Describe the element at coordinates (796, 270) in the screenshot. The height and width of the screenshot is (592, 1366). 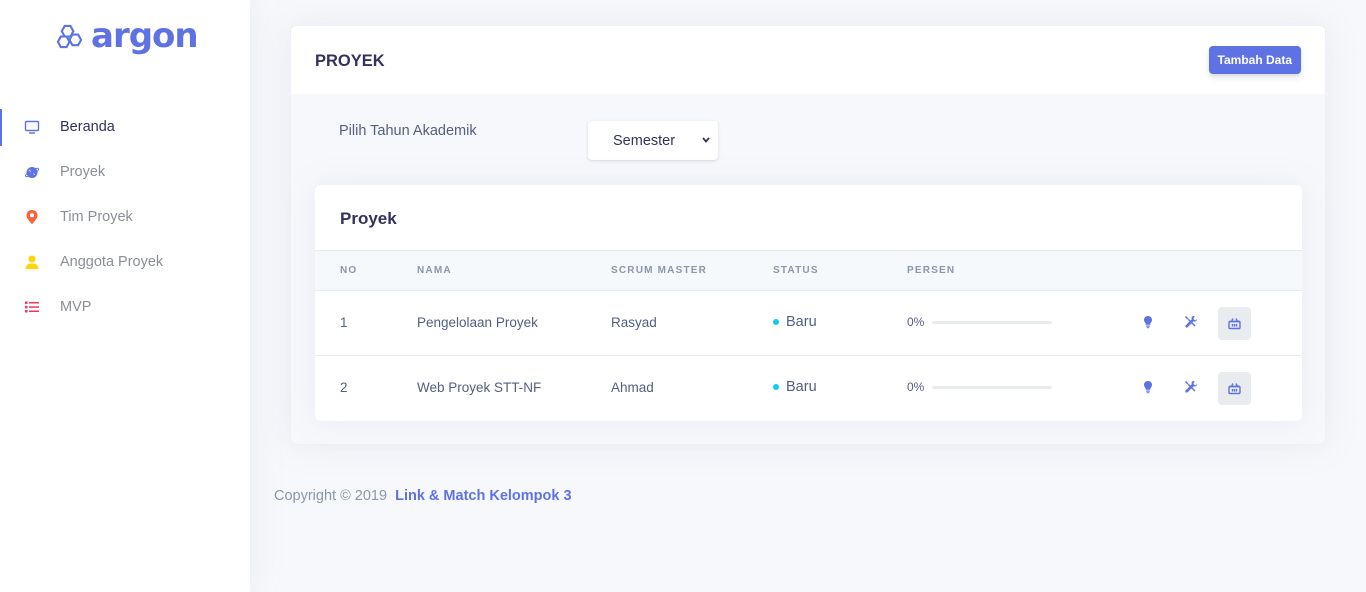
I see `header-status: STATUS` at that location.